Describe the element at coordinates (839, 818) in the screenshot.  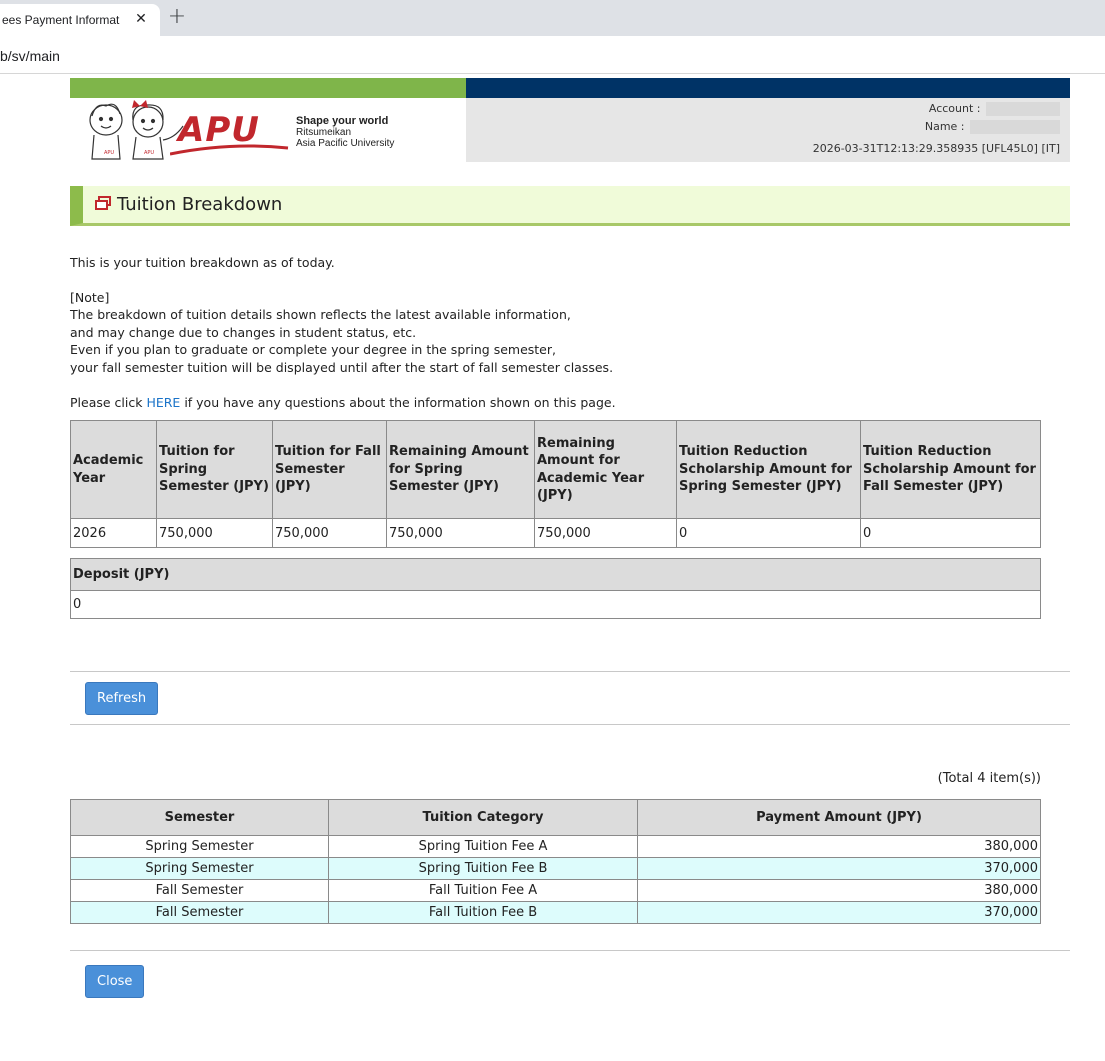
I see `col-payment-amount: Payment Amount (JPY)` at that location.